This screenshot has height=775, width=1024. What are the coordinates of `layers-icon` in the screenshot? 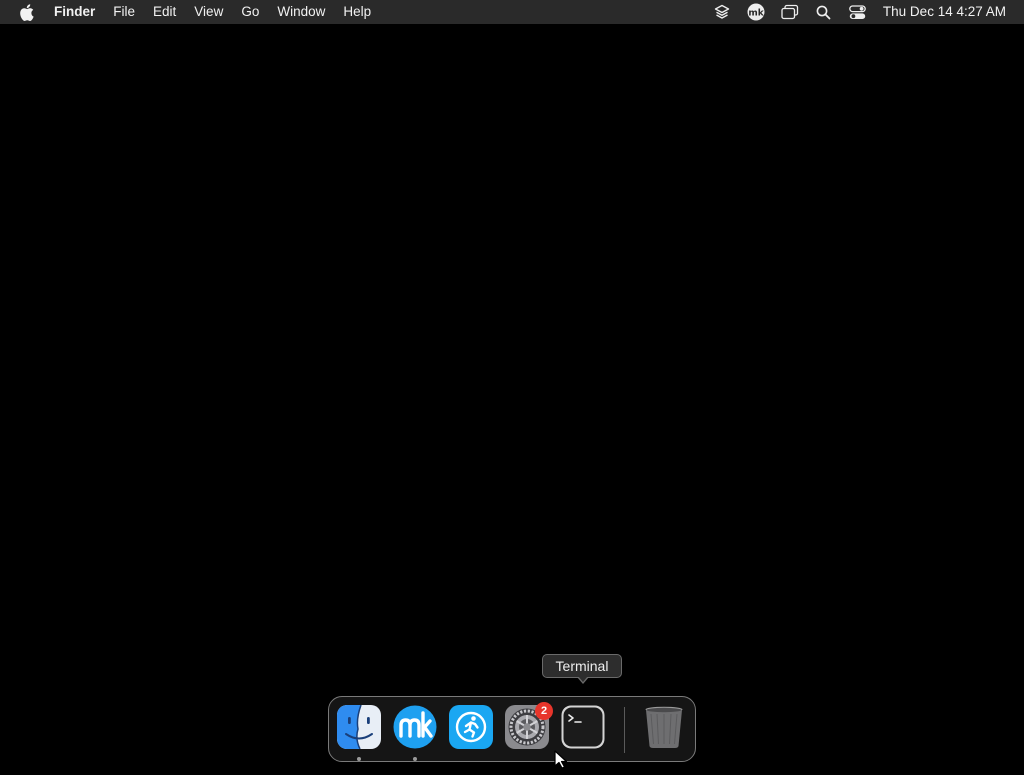 It's located at (722, 12).